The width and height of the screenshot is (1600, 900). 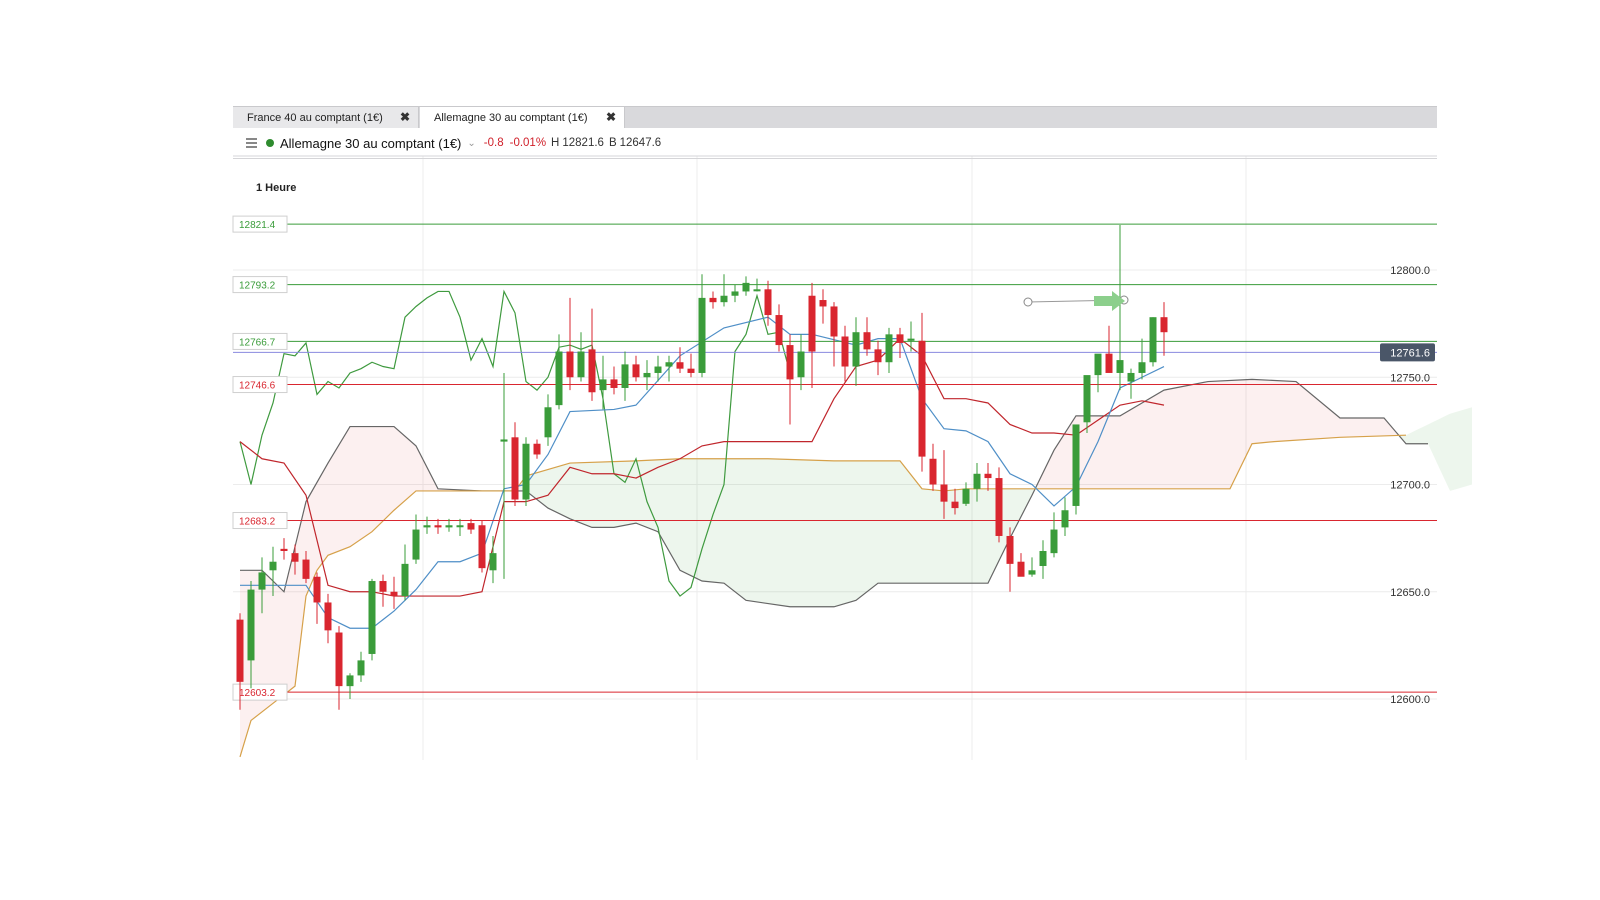 What do you see at coordinates (315, 117) in the screenshot?
I see `tab-label: France 40 au comptant (1€)` at bounding box center [315, 117].